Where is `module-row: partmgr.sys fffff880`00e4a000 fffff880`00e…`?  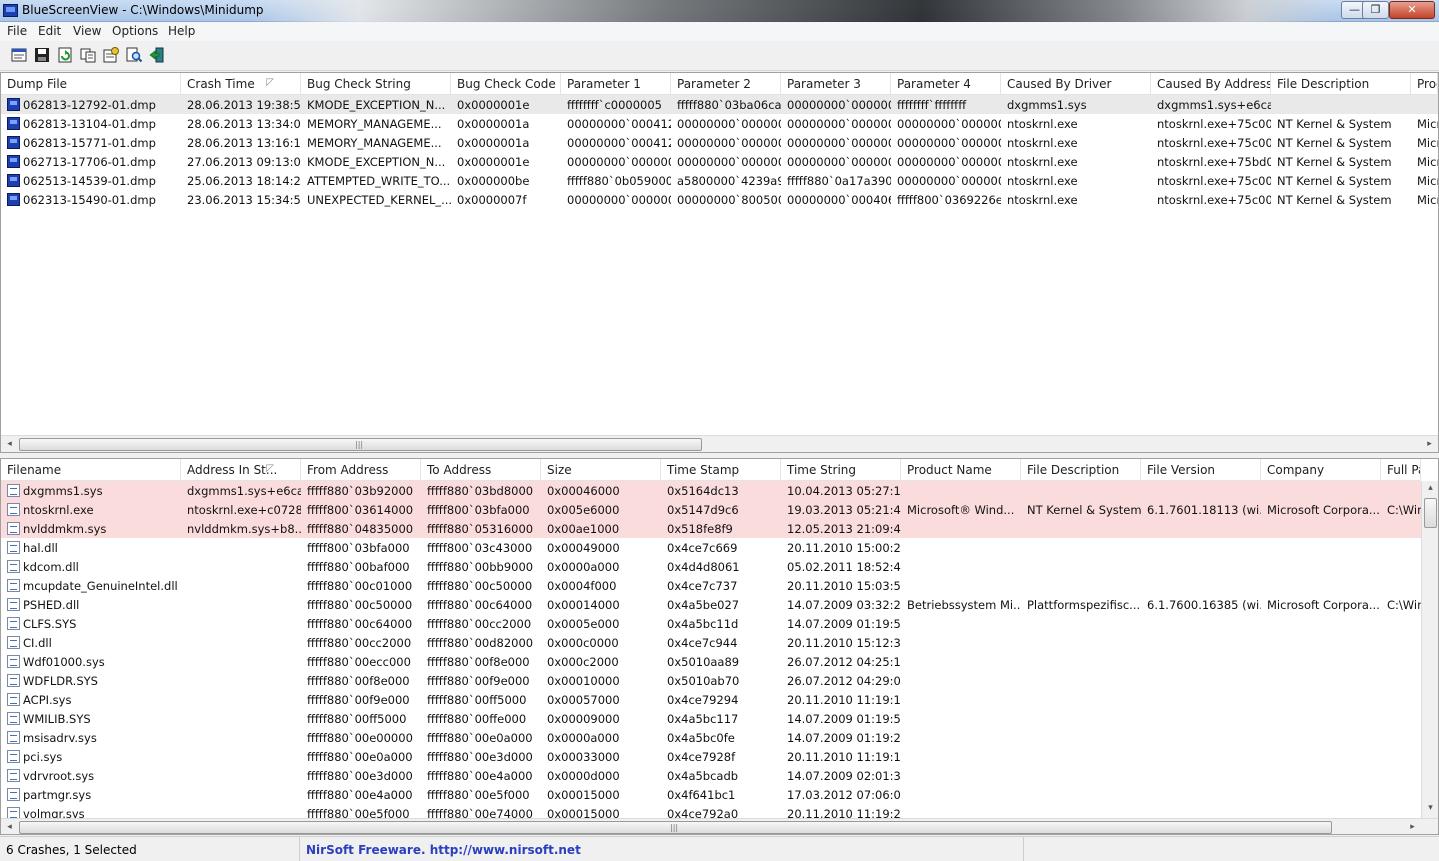
module-row: partmgr.sys fffff880`00e4a000 fffff880`00e… is located at coordinates (711, 794).